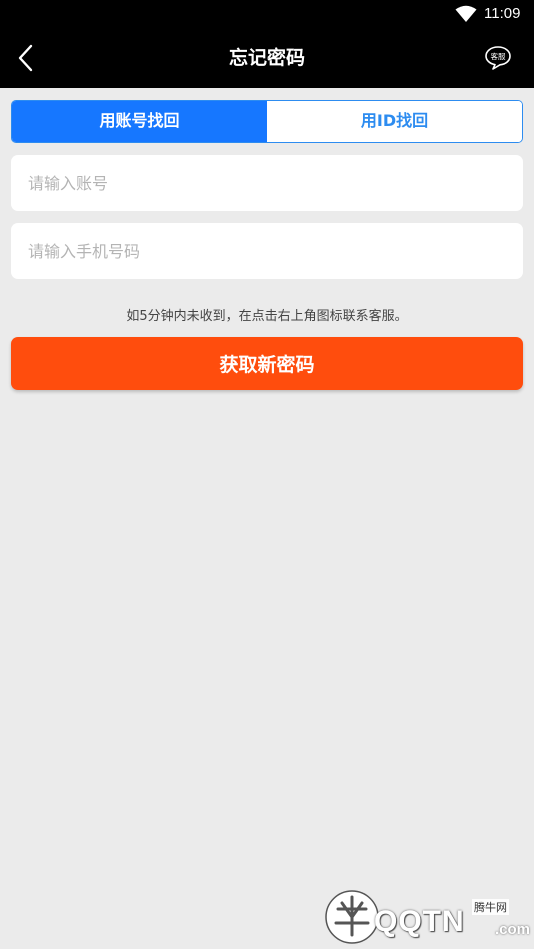  I want to click on wifi-icon, so click(466, 13).